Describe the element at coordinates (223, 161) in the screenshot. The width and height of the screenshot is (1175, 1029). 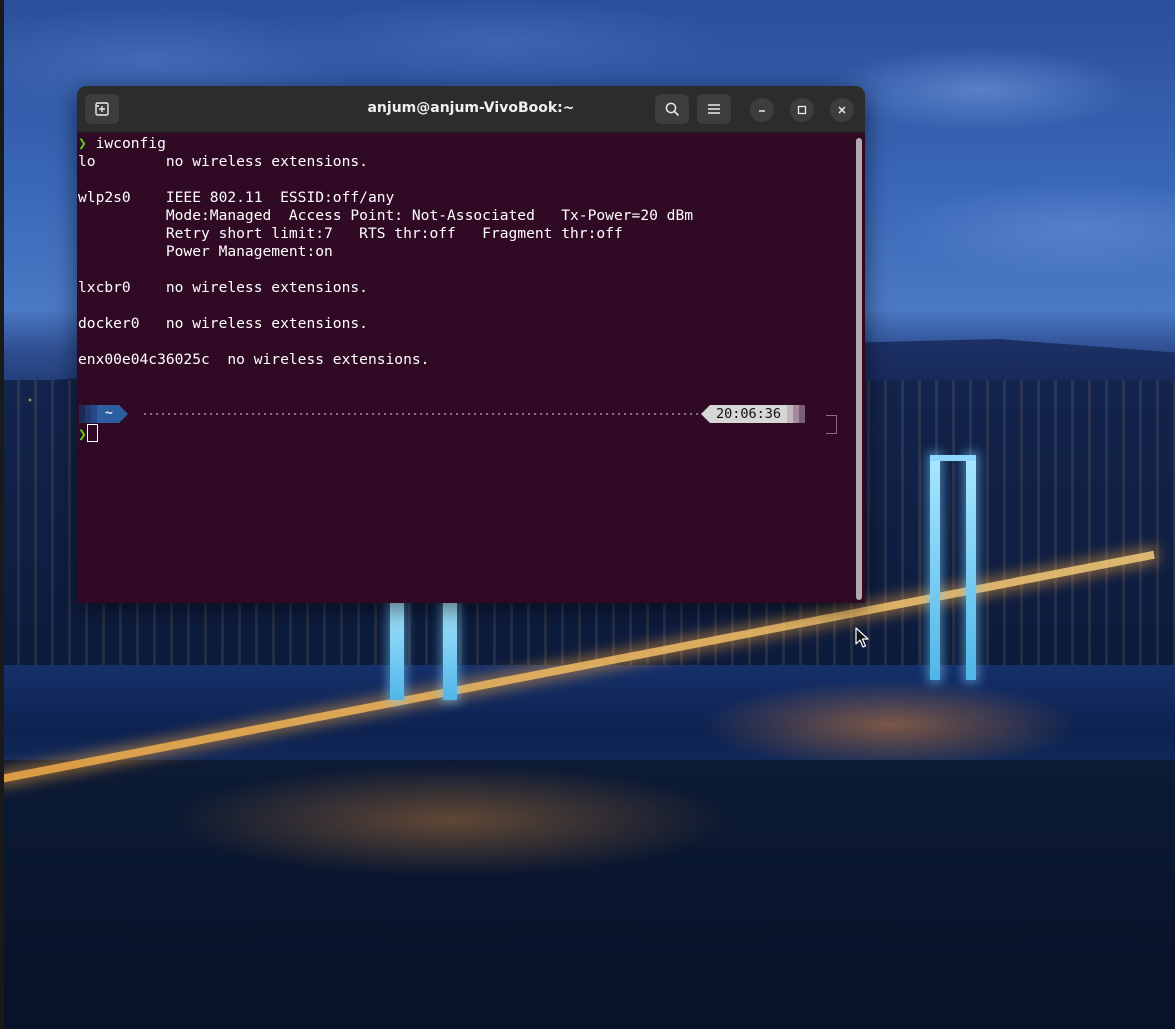
I see `output-line: lo no wireless extensions.` at that location.